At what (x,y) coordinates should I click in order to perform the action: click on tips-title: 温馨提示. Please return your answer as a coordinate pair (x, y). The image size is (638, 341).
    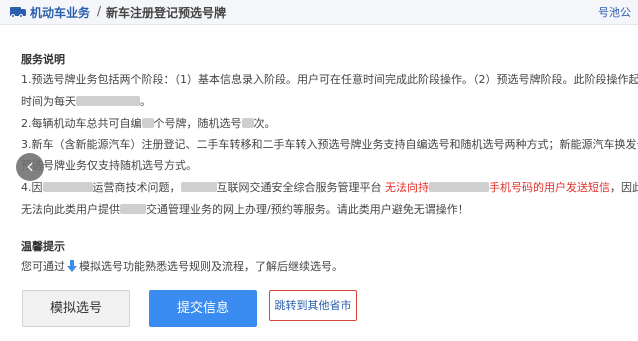
    Looking at the image, I should click on (43, 246).